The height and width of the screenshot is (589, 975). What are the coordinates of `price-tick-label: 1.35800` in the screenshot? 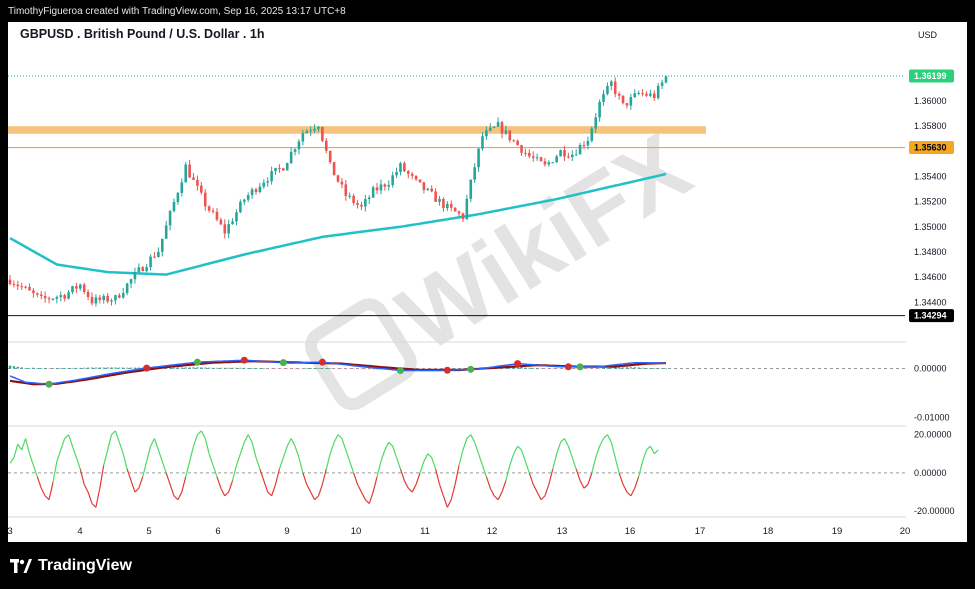 It's located at (930, 126).